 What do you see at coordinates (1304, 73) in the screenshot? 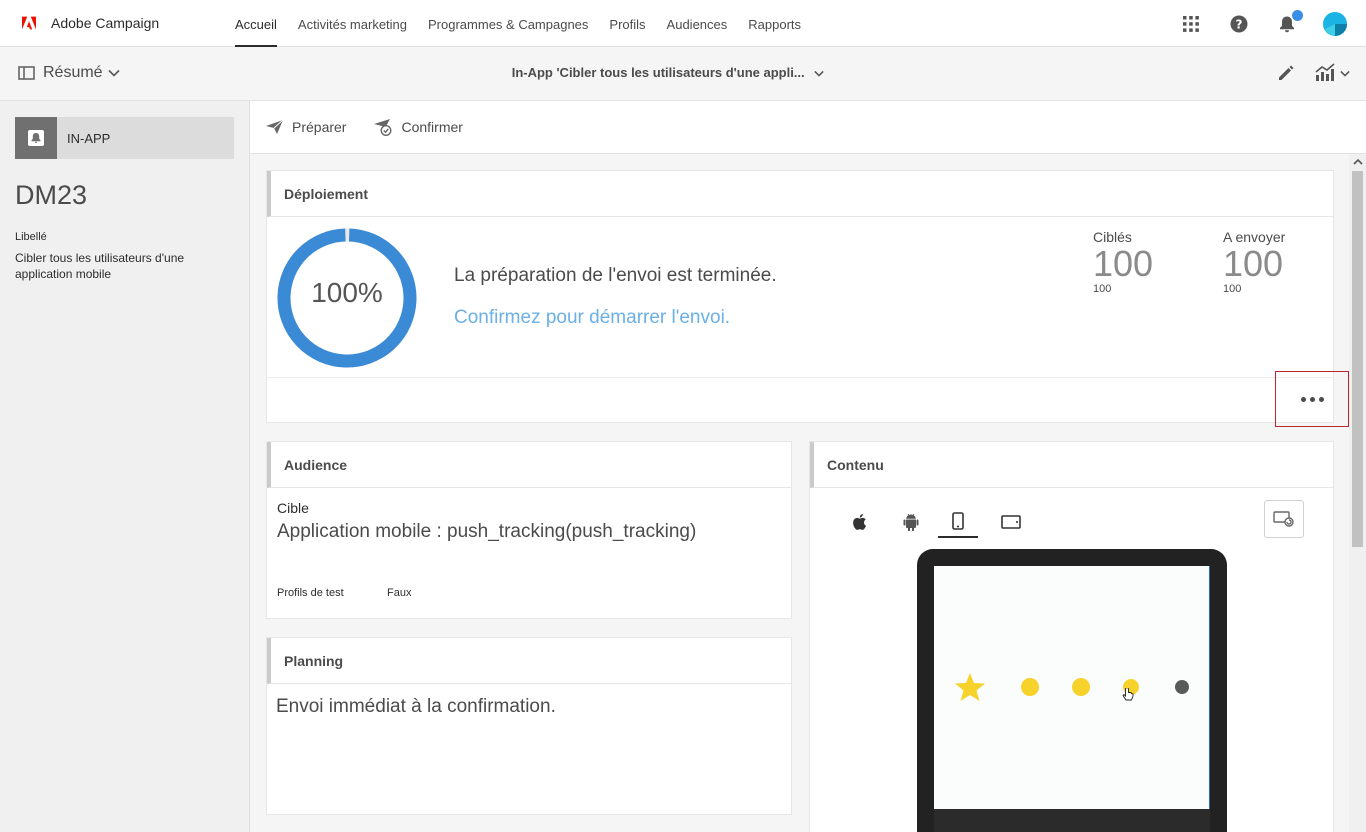
I see `sub-header-actions` at bounding box center [1304, 73].